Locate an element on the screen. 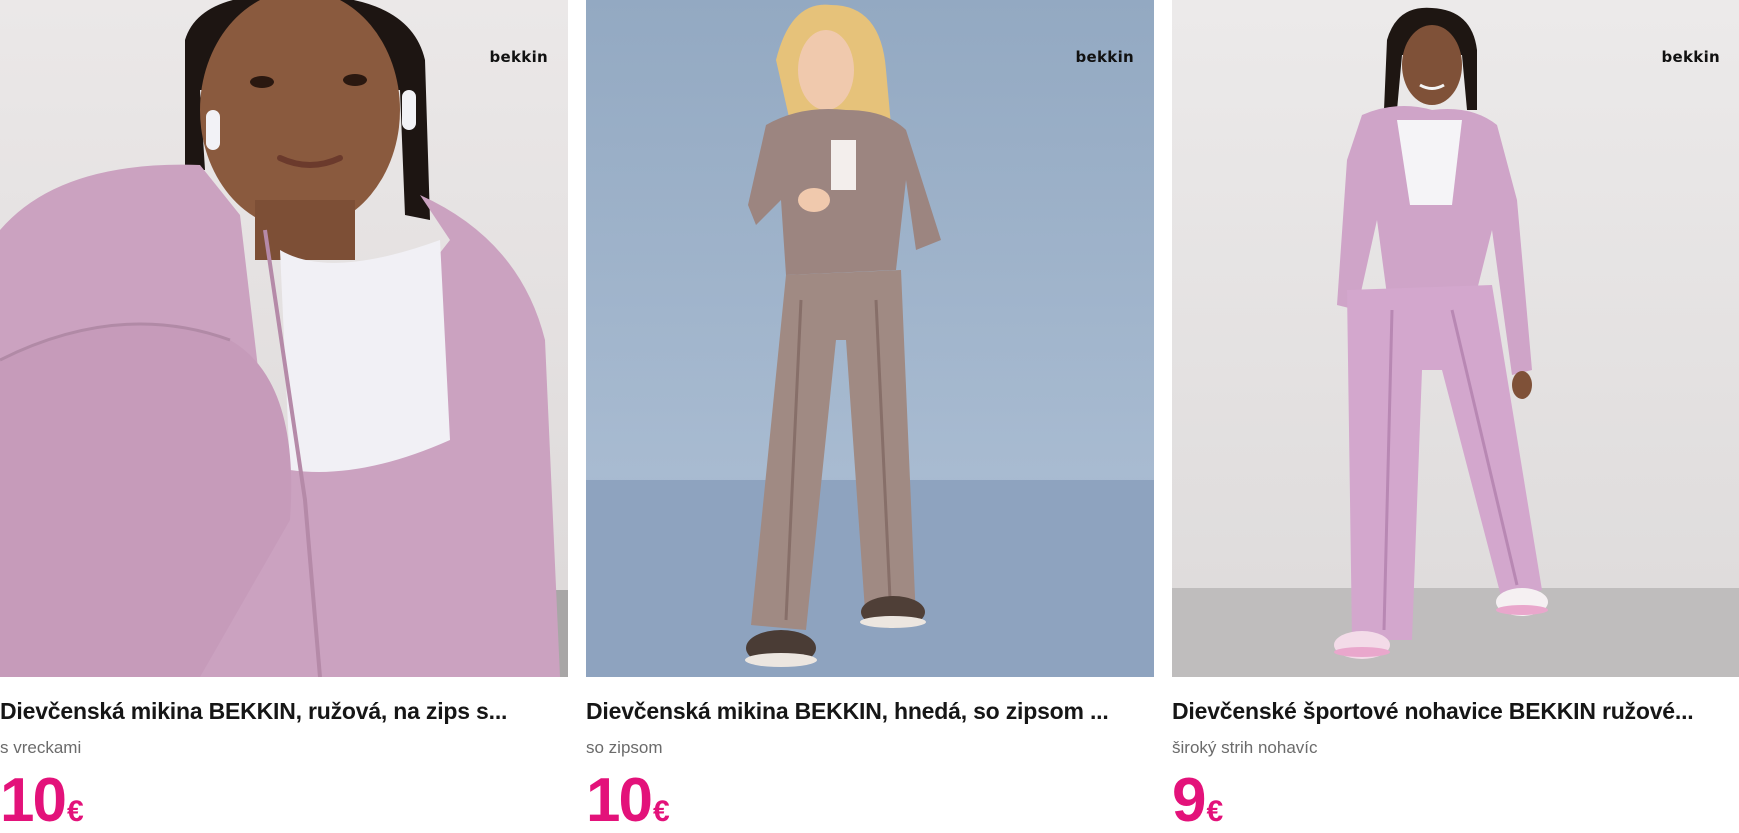 The image size is (1739, 833). product-subtitle: so zipsom is located at coordinates (624, 747).